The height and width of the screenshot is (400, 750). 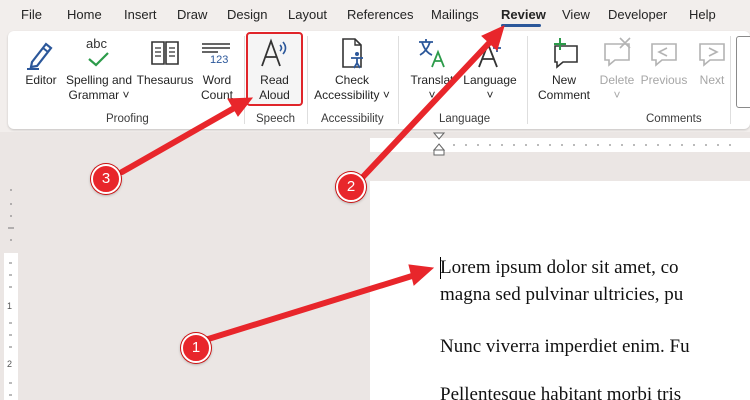 I want to click on annotation-marker-1: 1, so click(x=196, y=348).